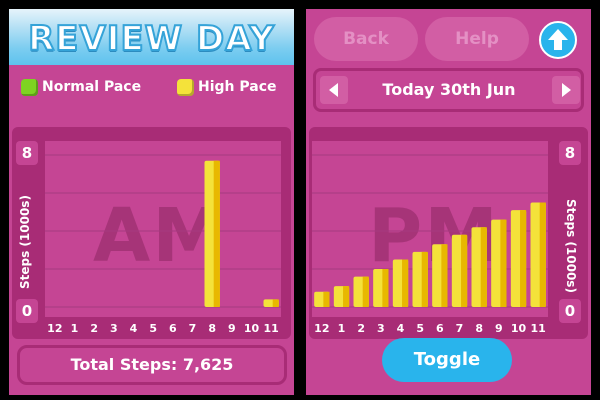  I want to click on prev-day-button, so click(334, 90).